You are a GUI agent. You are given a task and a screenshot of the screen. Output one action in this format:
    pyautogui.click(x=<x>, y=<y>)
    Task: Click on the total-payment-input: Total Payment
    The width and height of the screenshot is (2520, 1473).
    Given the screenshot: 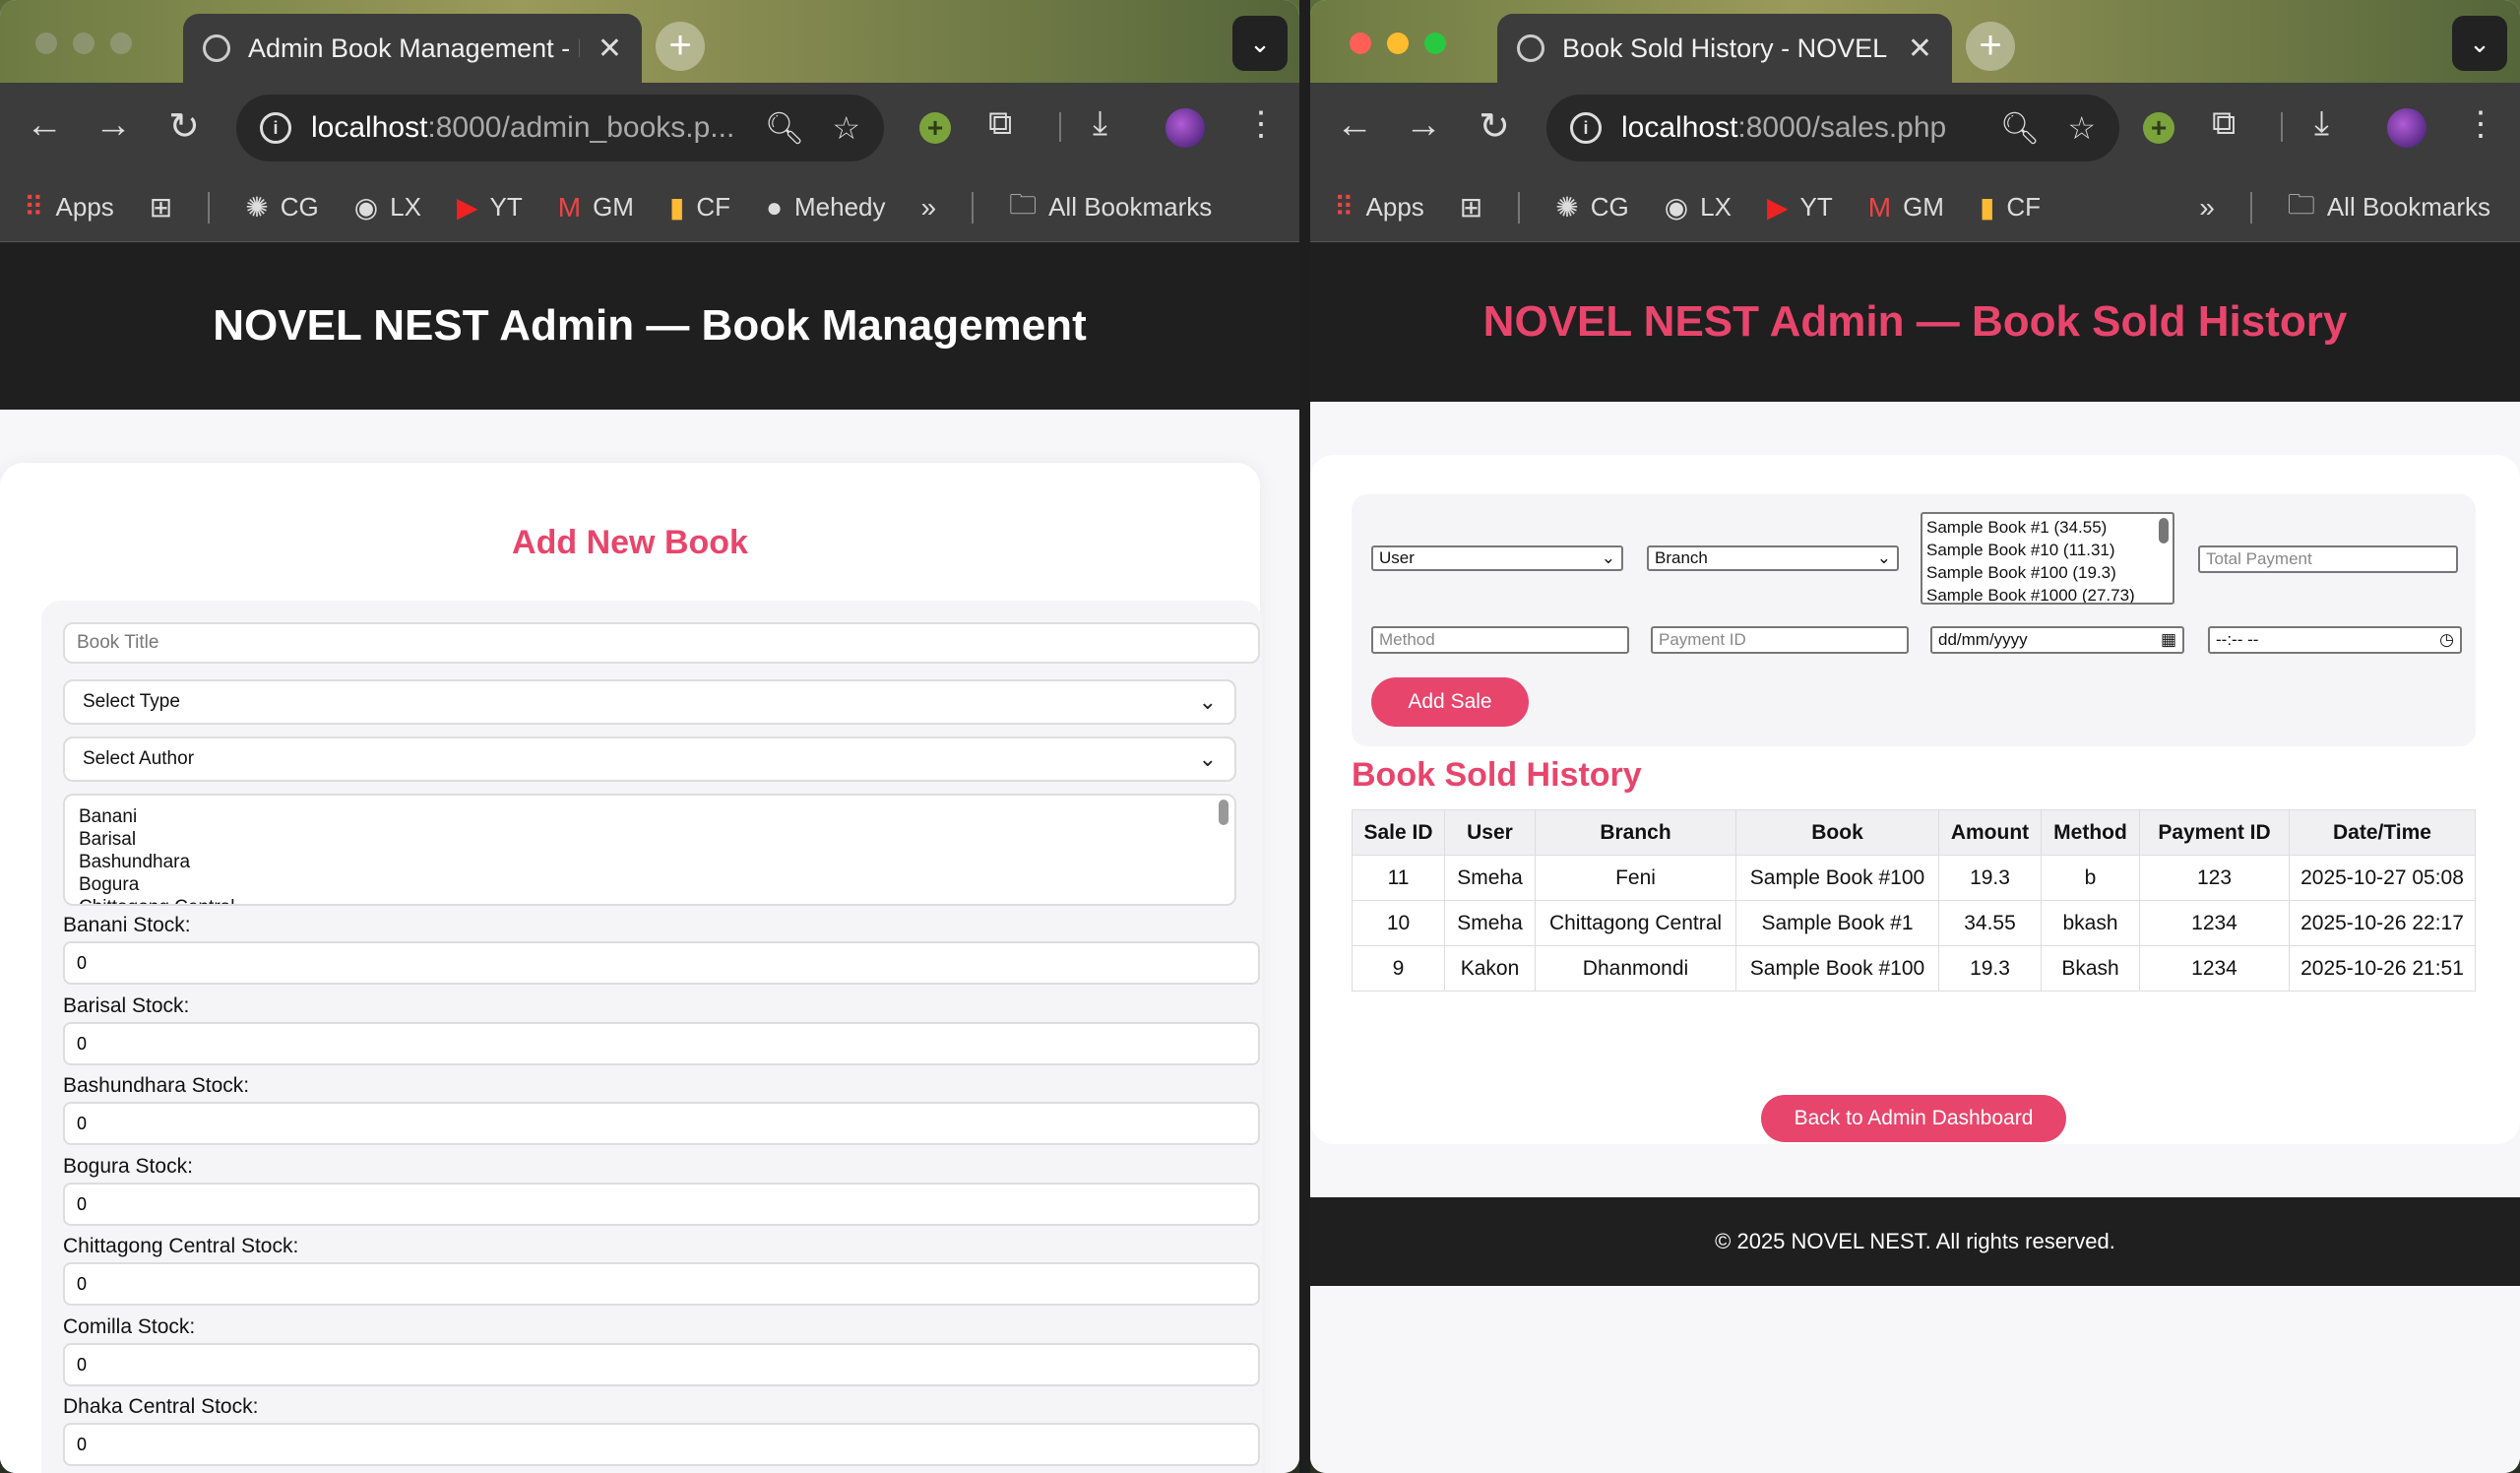 What is the action you would take?
    pyautogui.click(x=2328, y=559)
    